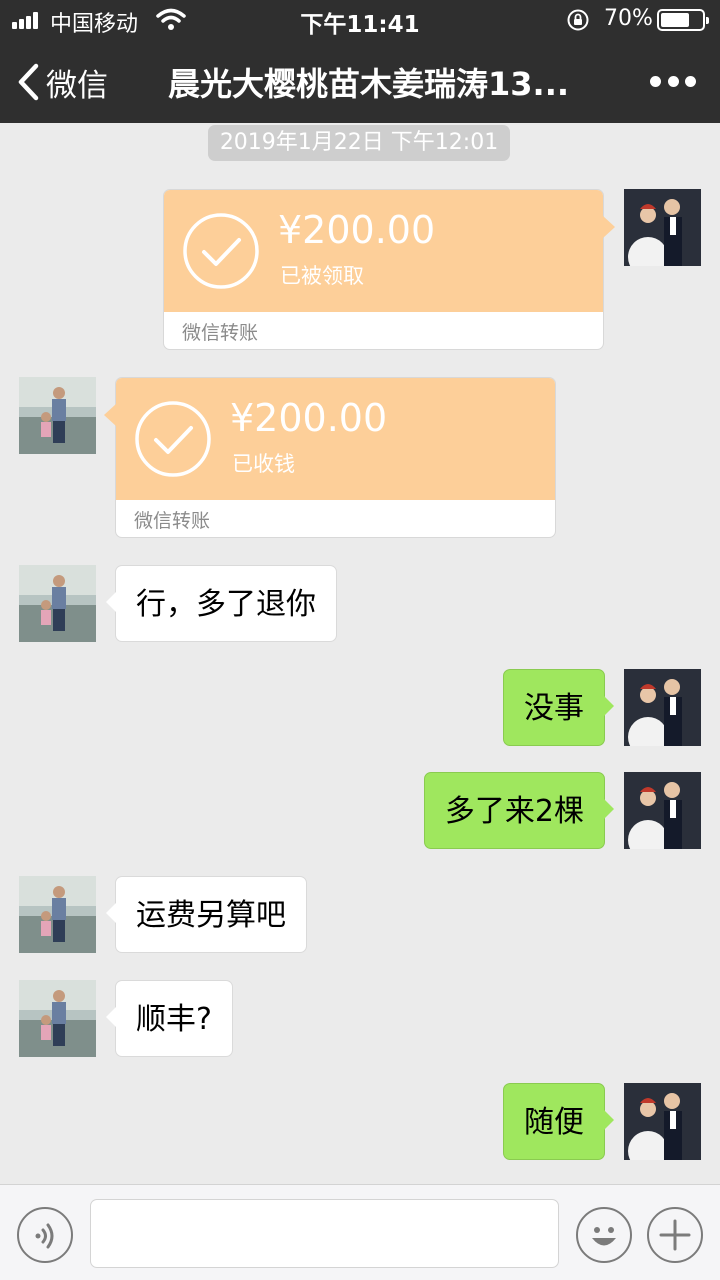 This screenshot has width=720, height=1280. What do you see at coordinates (628, 18) in the screenshot?
I see `battery-percent: 70%` at bounding box center [628, 18].